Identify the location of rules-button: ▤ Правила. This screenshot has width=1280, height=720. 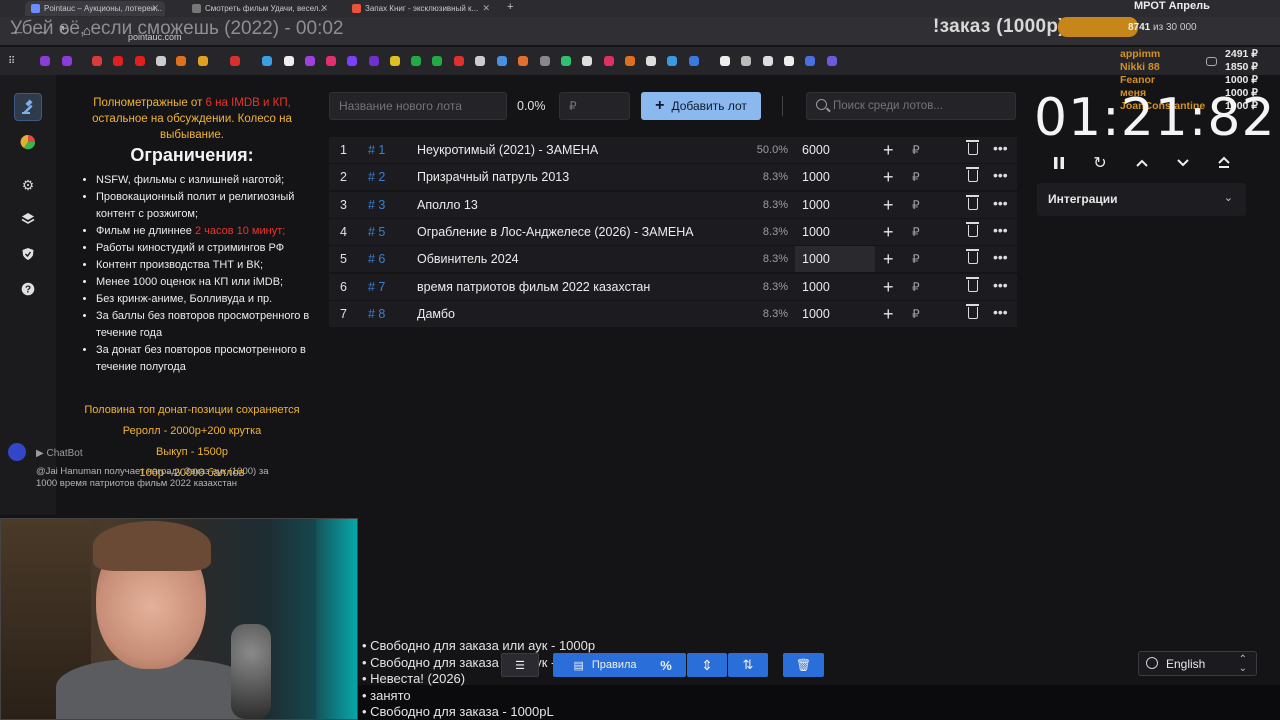
(605, 665).